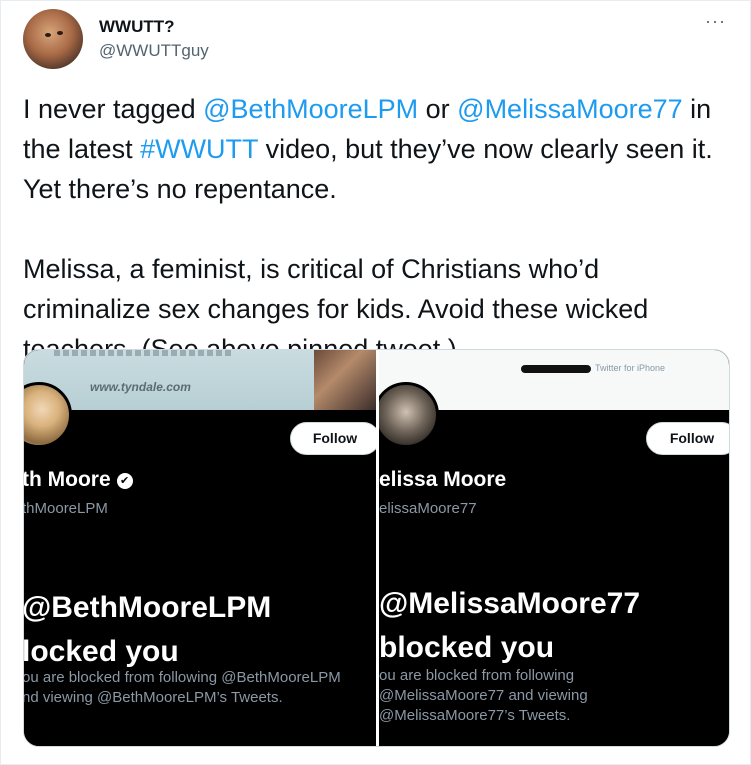 Image resolution: width=751 pixels, height=765 pixels. What do you see at coordinates (153, 697) in the screenshot?
I see `blocked-desc-line: nd viewing @BethMooreLPM’s Tweets.` at bounding box center [153, 697].